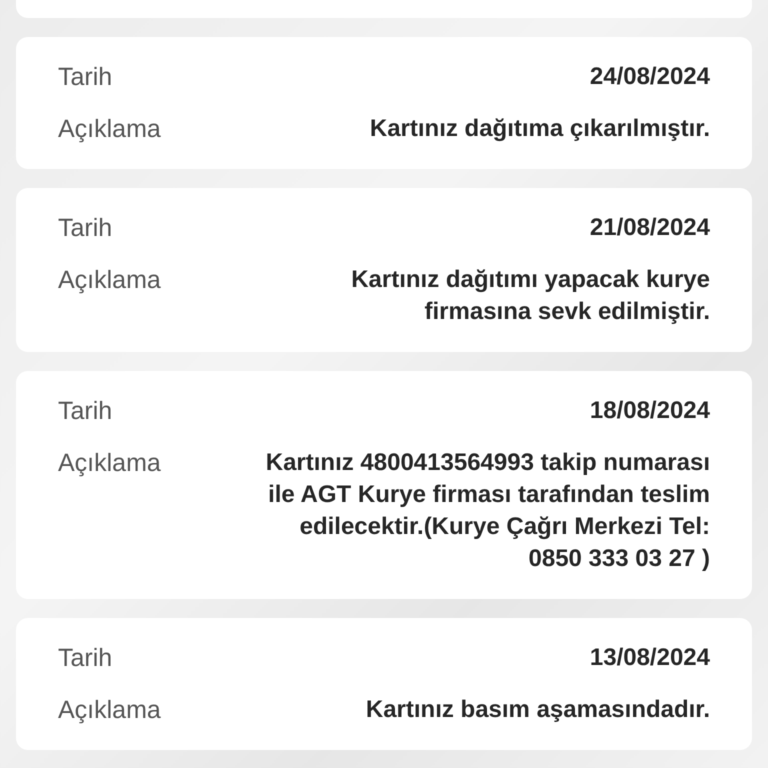  I want to click on date-value: 24/08/2024, so click(650, 77).